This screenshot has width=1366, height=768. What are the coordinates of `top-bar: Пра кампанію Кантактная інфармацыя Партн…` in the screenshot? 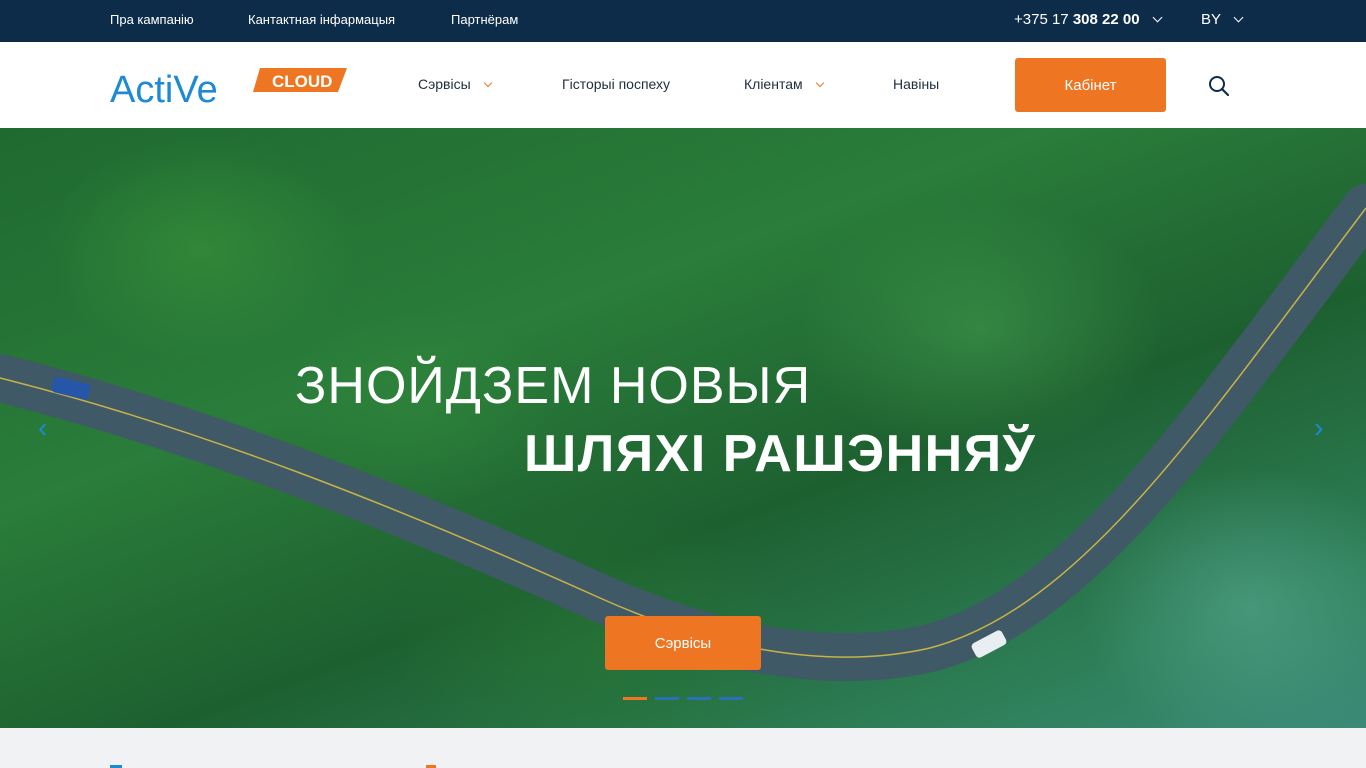 It's located at (683, 21).